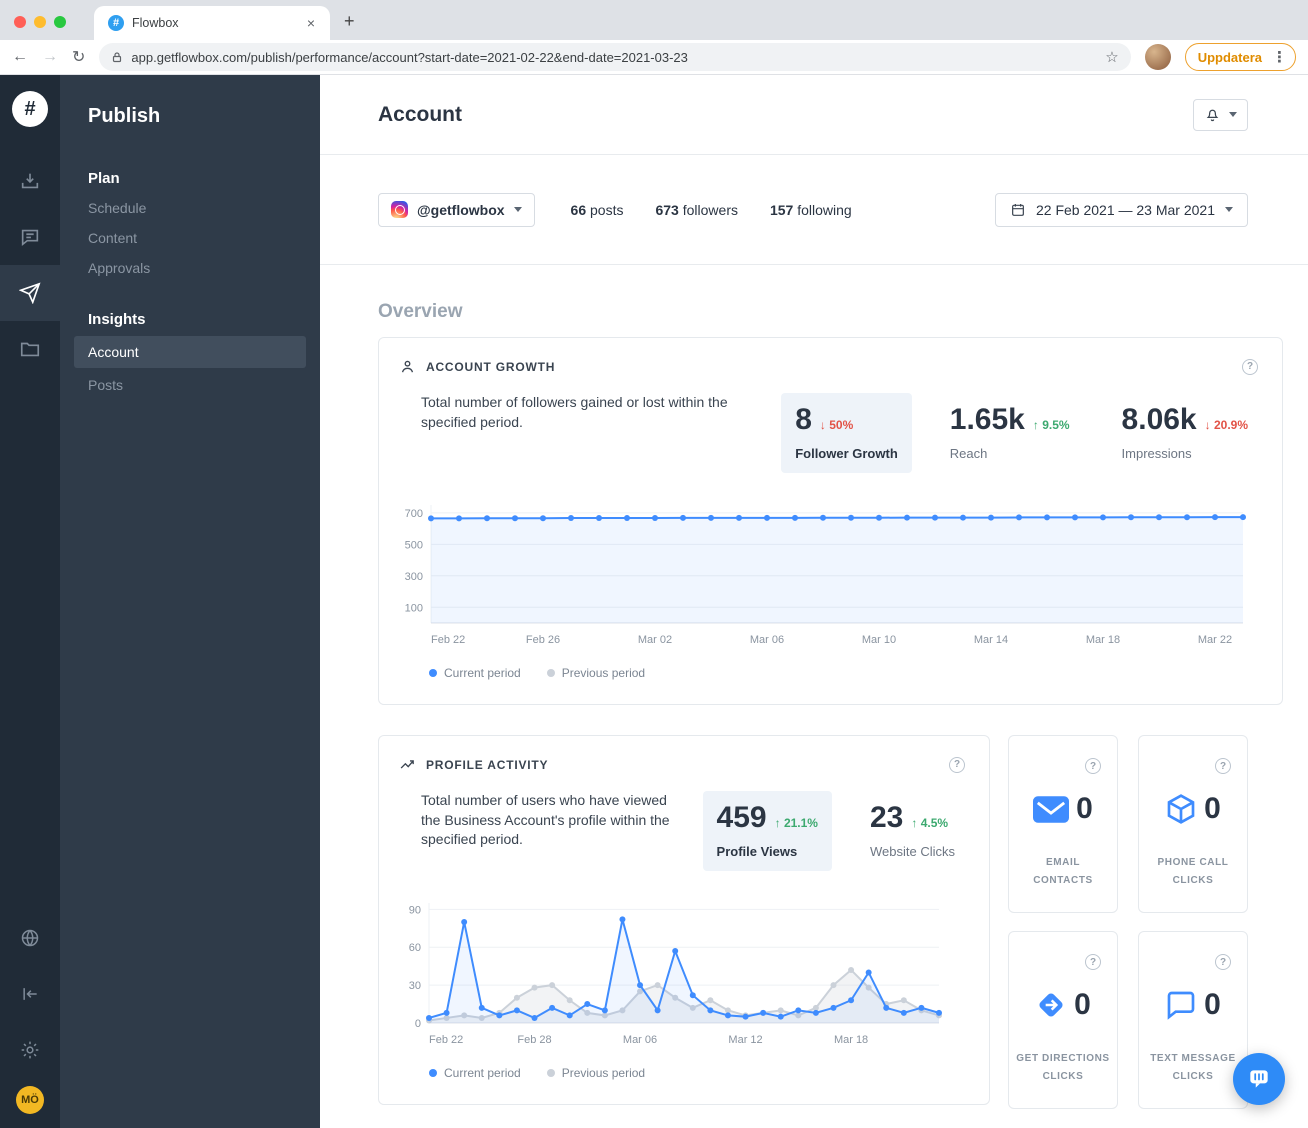  Describe the element at coordinates (190, 352) in the screenshot. I see `sidebar-item-account: Account` at that location.